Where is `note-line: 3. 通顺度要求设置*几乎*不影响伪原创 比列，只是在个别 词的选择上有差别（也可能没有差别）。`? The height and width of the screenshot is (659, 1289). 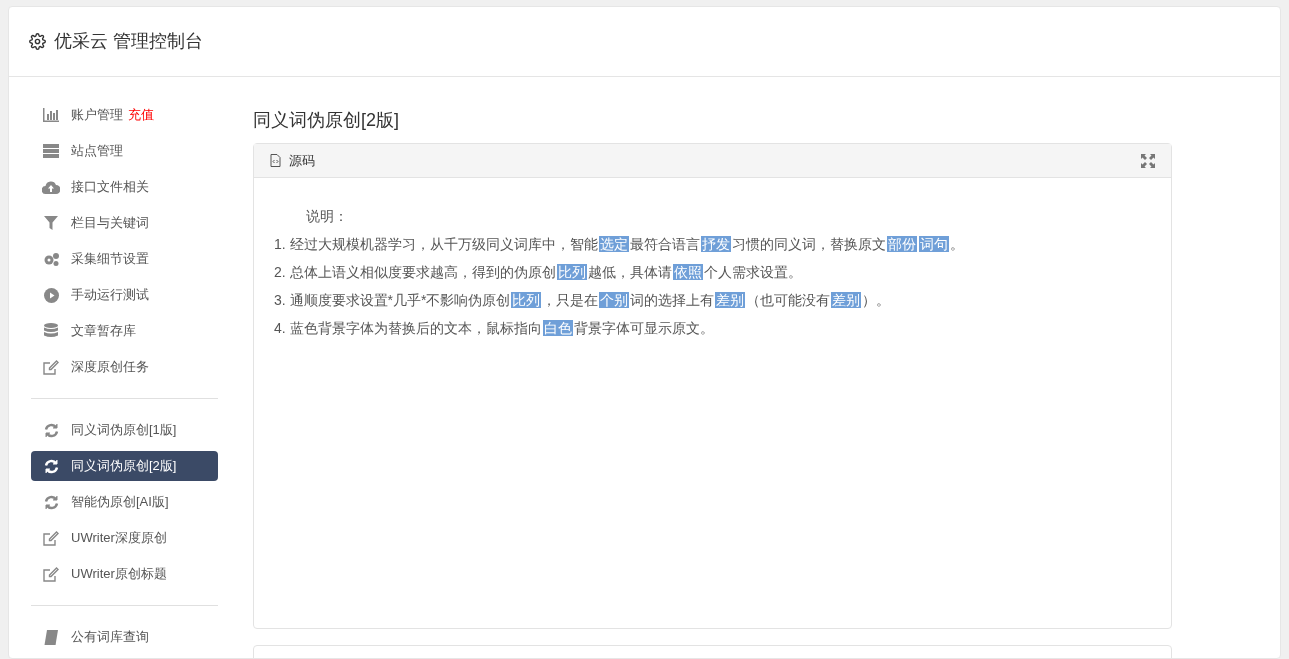
note-line: 3. 通顺度要求设置*几乎*不影响伪原创 比列，只是在个别 词的选择上有差别（也可能没有差别）。 is located at coordinates (583, 300).